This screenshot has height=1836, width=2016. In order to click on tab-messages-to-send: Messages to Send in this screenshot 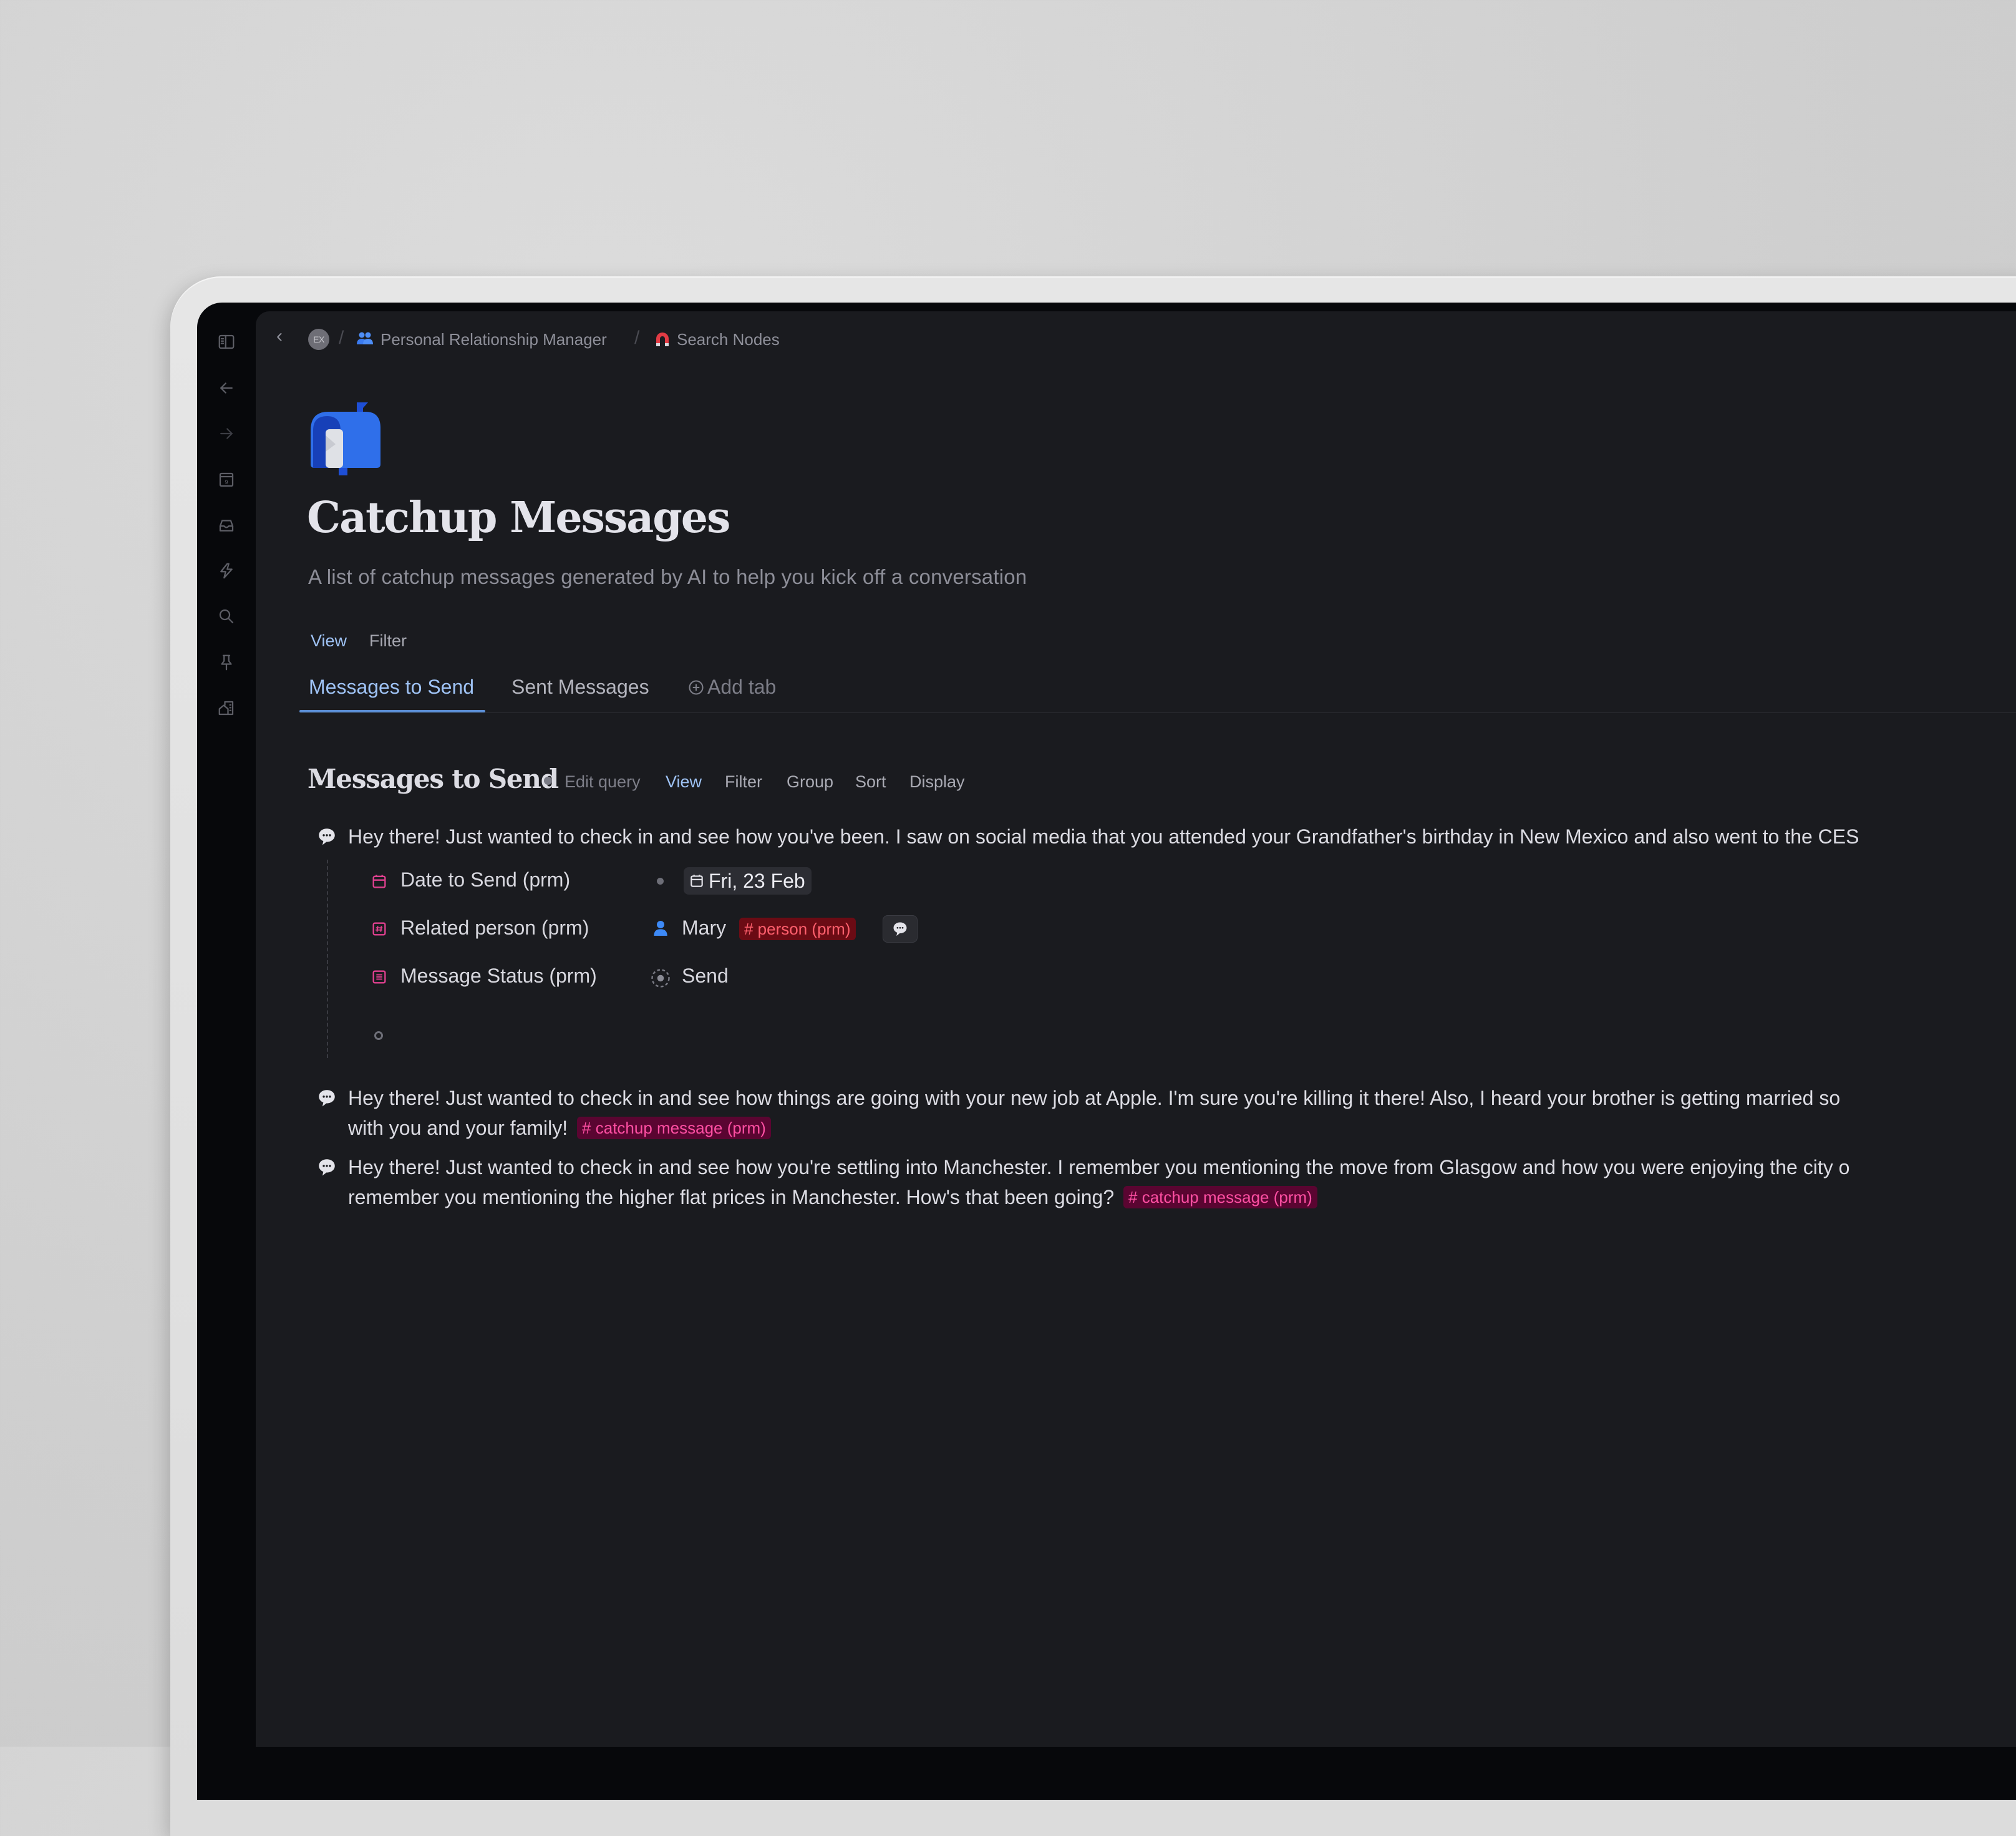, I will do `click(392, 688)`.